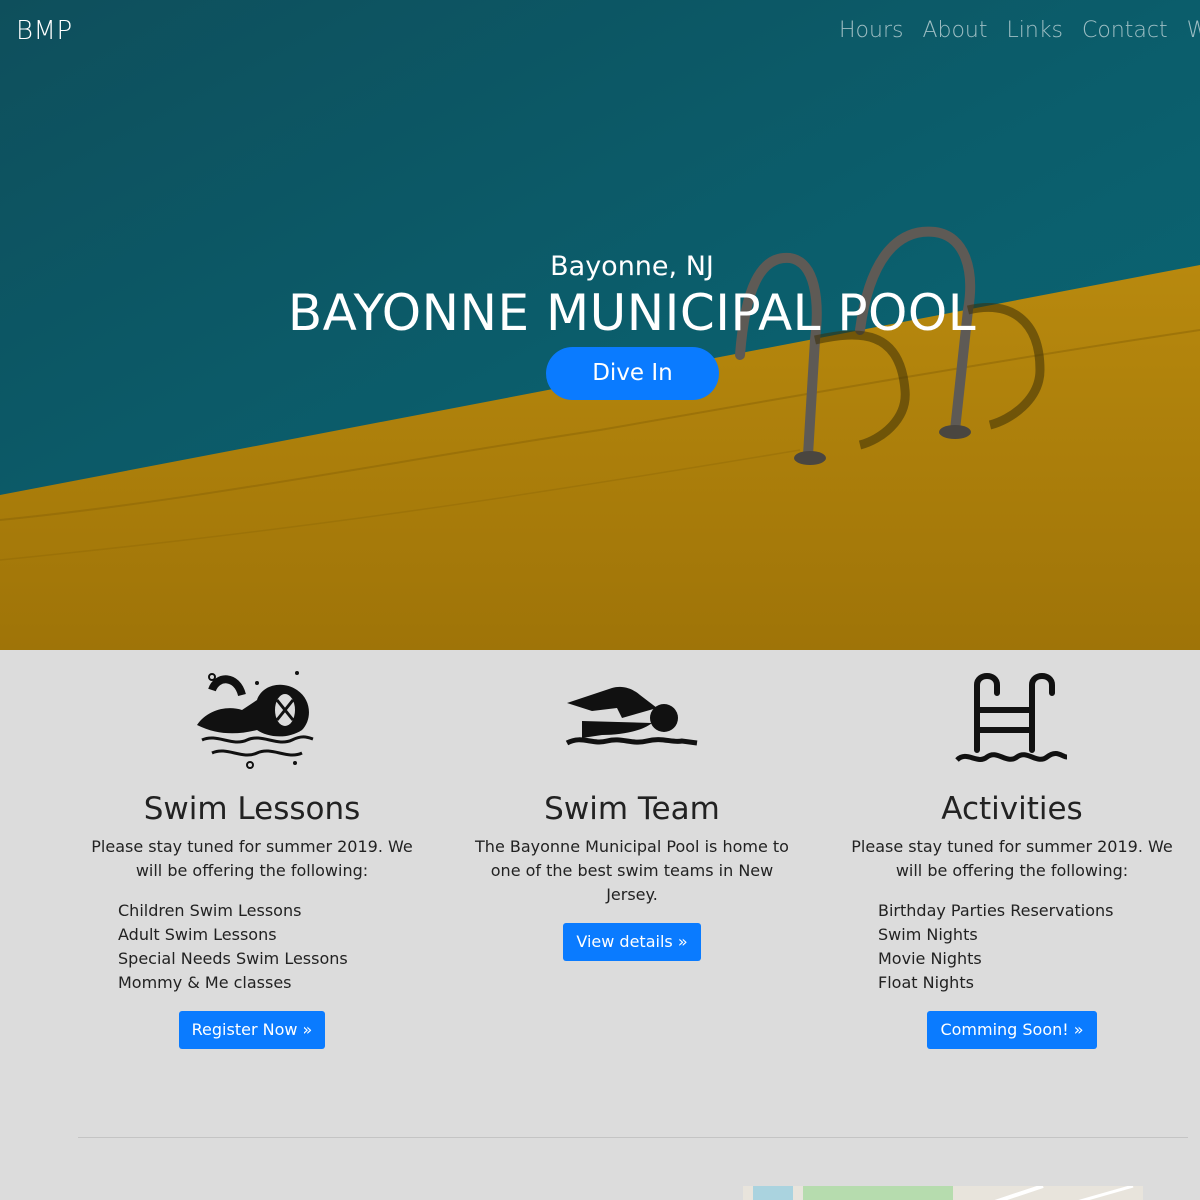 Image resolution: width=1200 pixels, height=1200 pixels. What do you see at coordinates (255, 720) in the screenshot?
I see `swimmer-splash-icon` at bounding box center [255, 720].